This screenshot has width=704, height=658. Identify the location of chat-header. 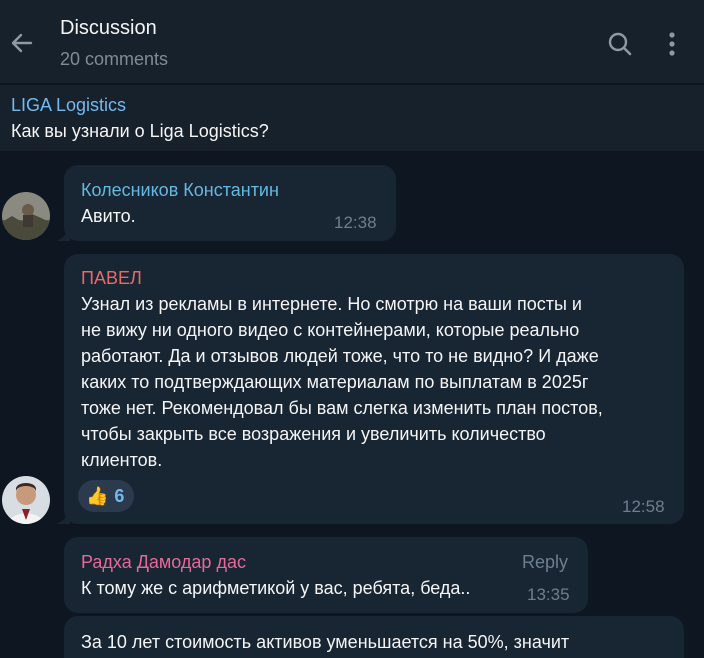
(352, 42).